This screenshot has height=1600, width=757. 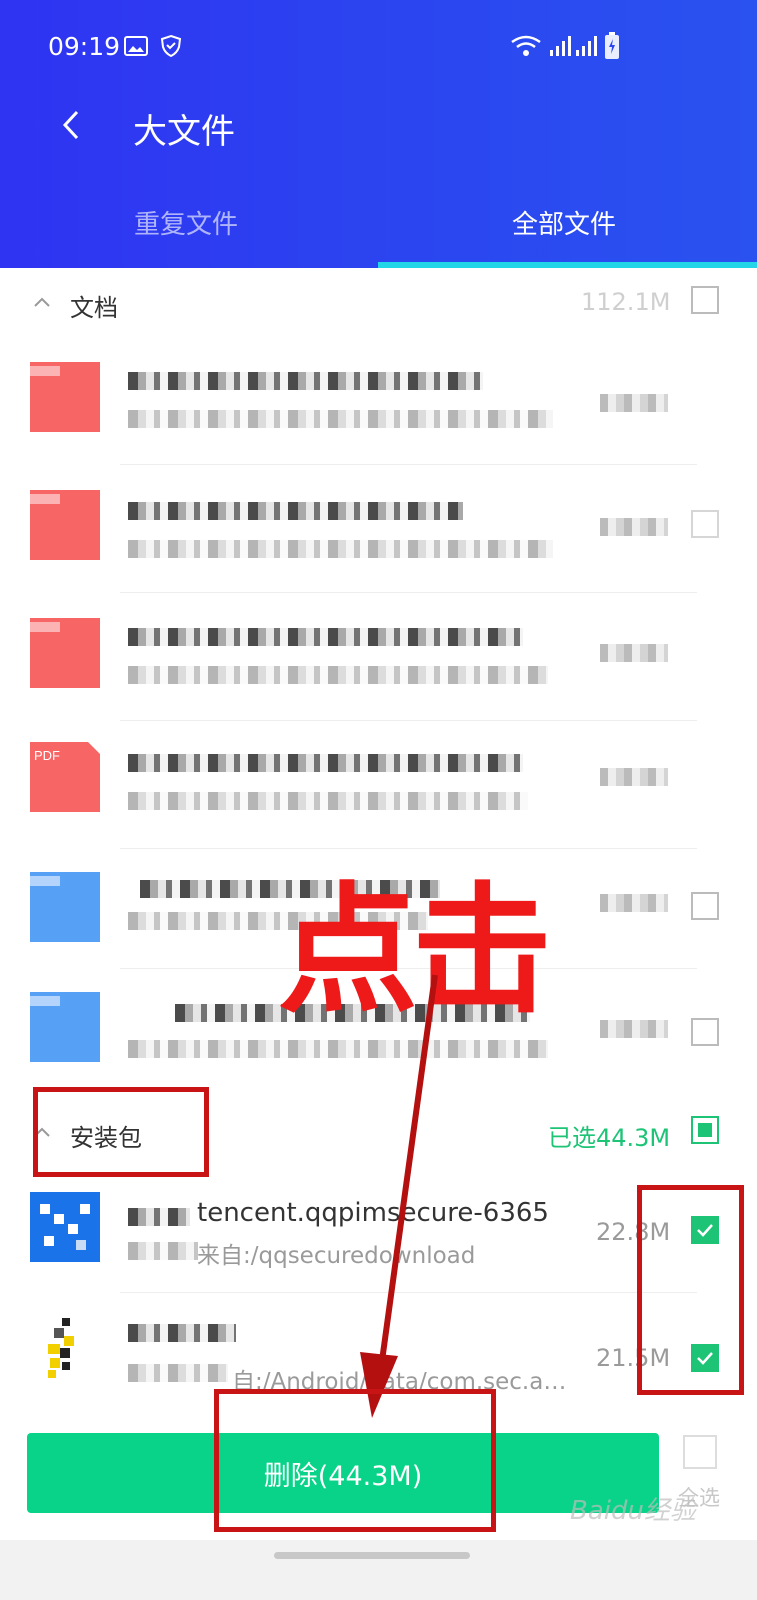 I want to click on annotation-box-checkboxes, so click(x=690, y=1290).